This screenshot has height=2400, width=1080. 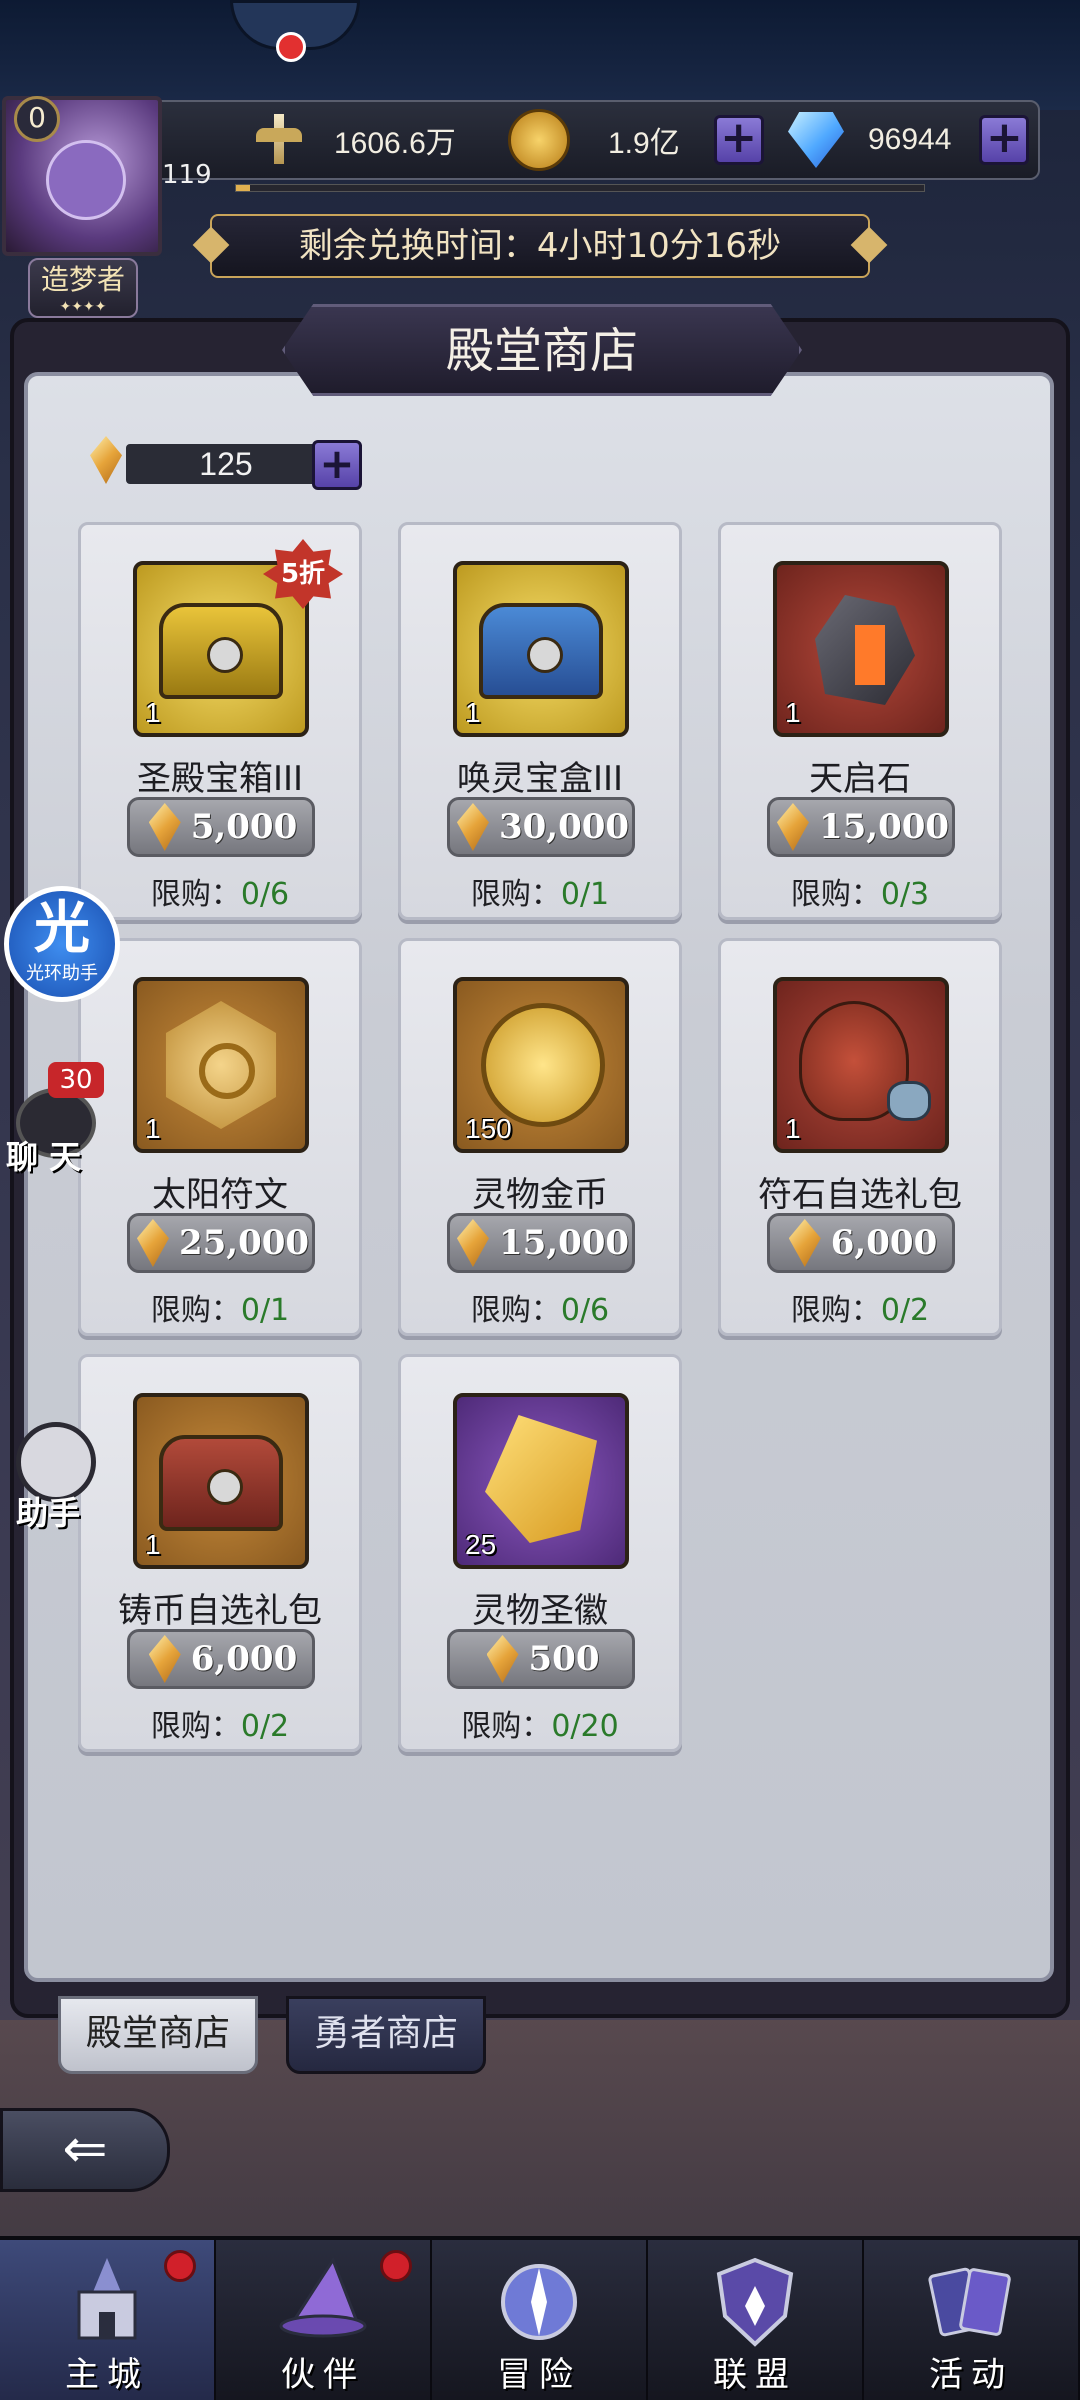 I want to click on power-resource: 1606.6万, so click(x=353, y=140).